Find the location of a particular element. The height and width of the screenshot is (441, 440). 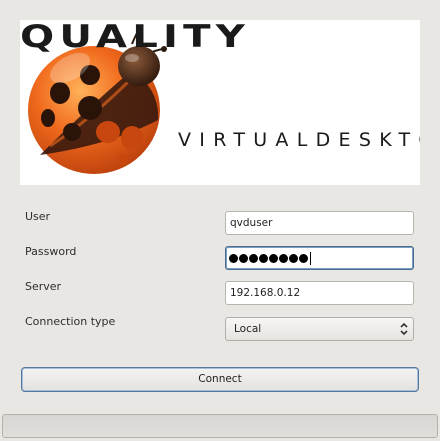

server-label: Server is located at coordinates (43, 286).